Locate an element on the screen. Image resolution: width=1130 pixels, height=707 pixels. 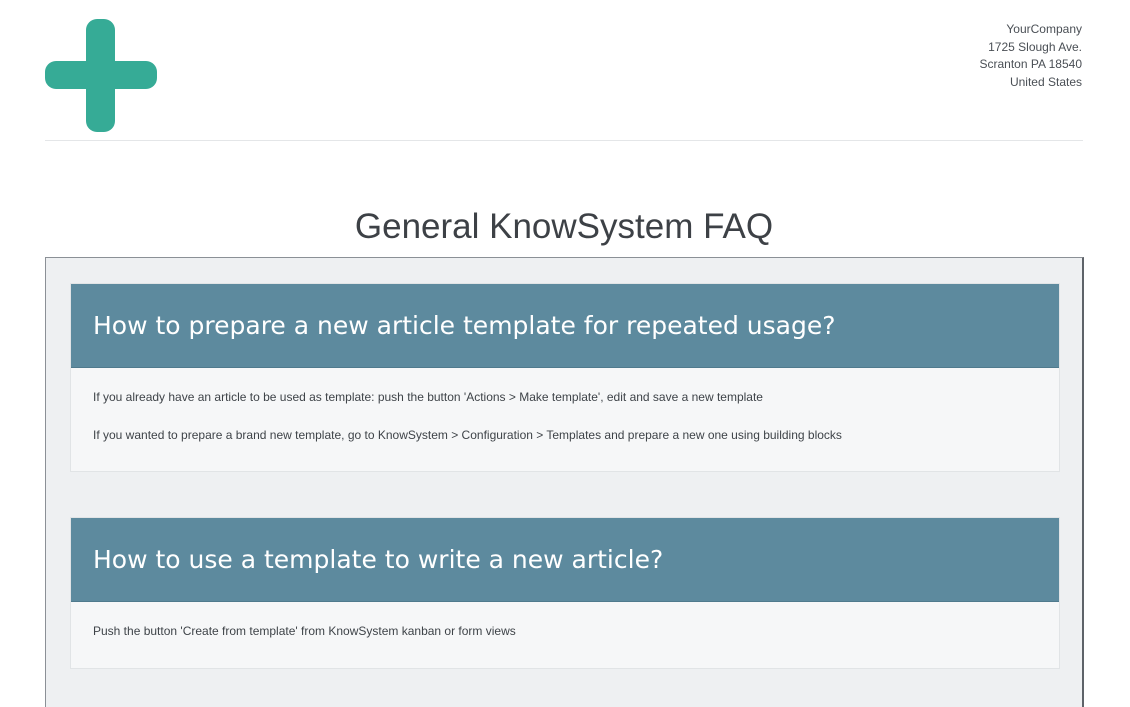
company-street: 1725 Slough Ave. is located at coordinates (1035, 46).